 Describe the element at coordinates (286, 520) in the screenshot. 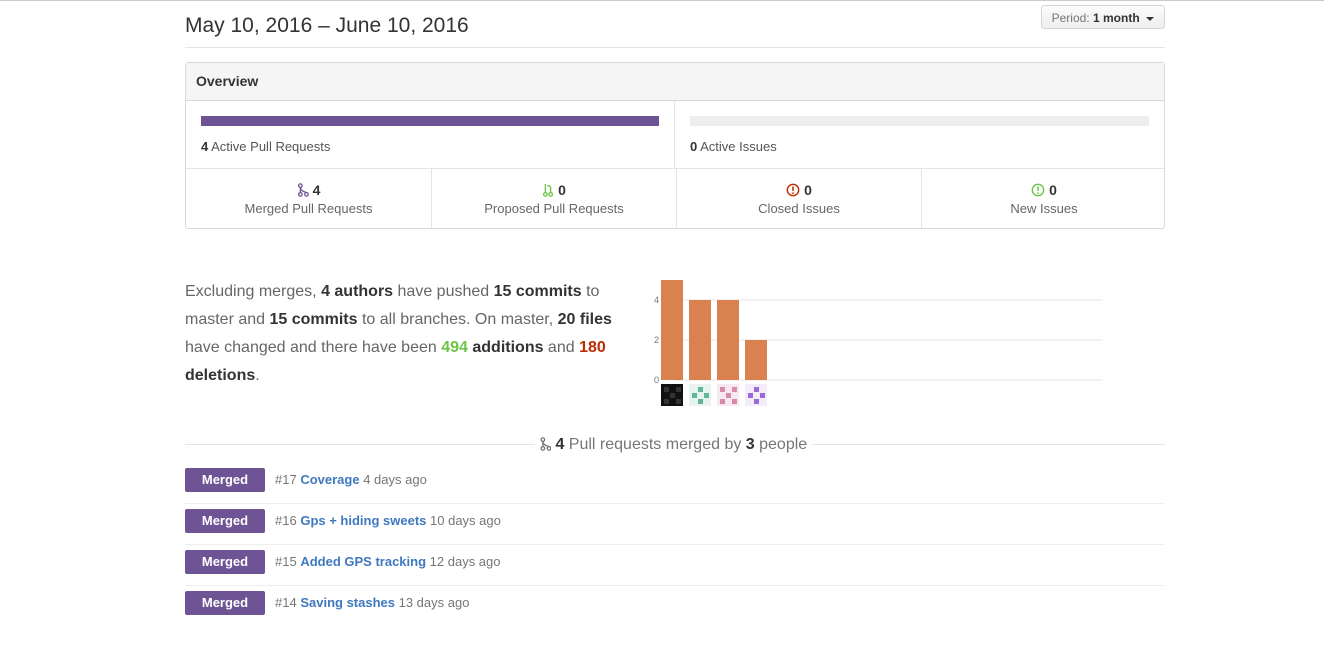

I see `pr-number: #16` at that location.